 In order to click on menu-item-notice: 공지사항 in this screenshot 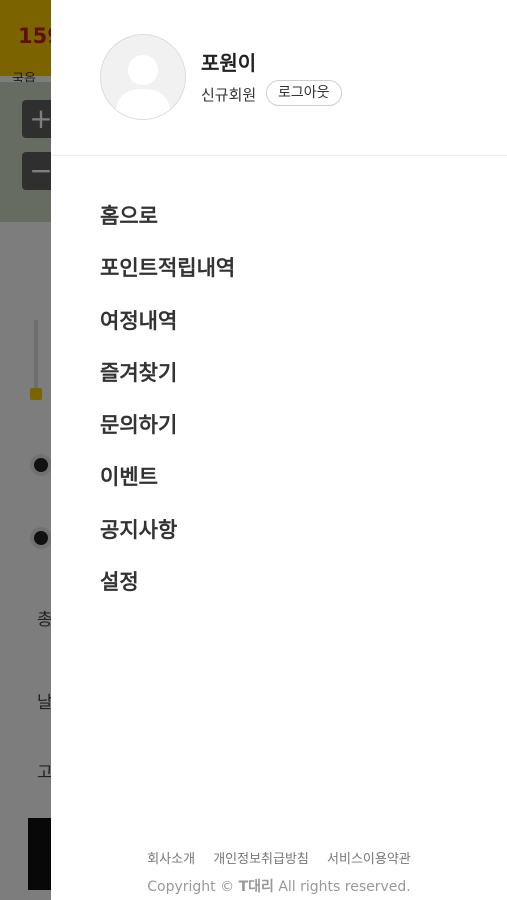, I will do `click(167, 538)`.